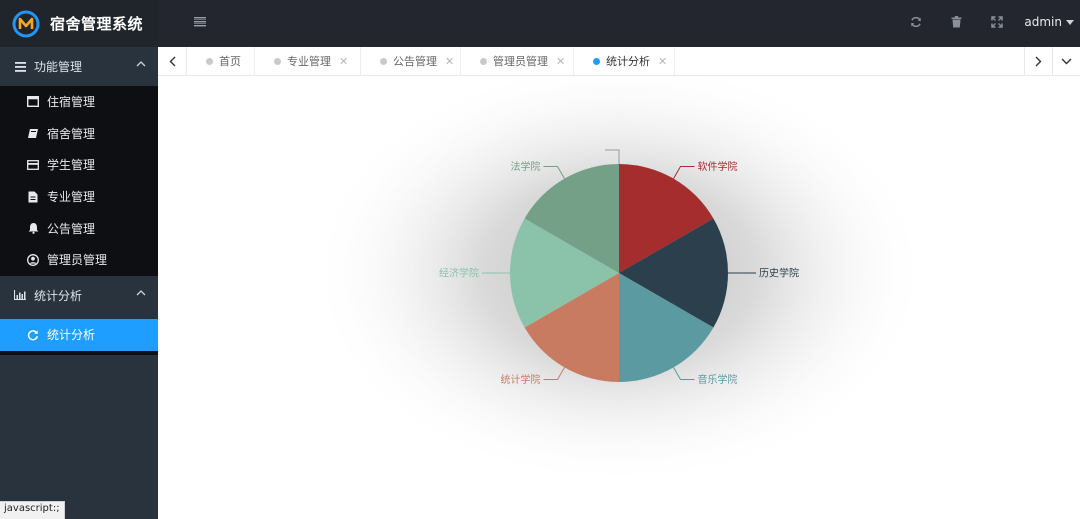 The width and height of the screenshot is (1080, 519). I want to click on user-menu: admin, so click(1043, 22).